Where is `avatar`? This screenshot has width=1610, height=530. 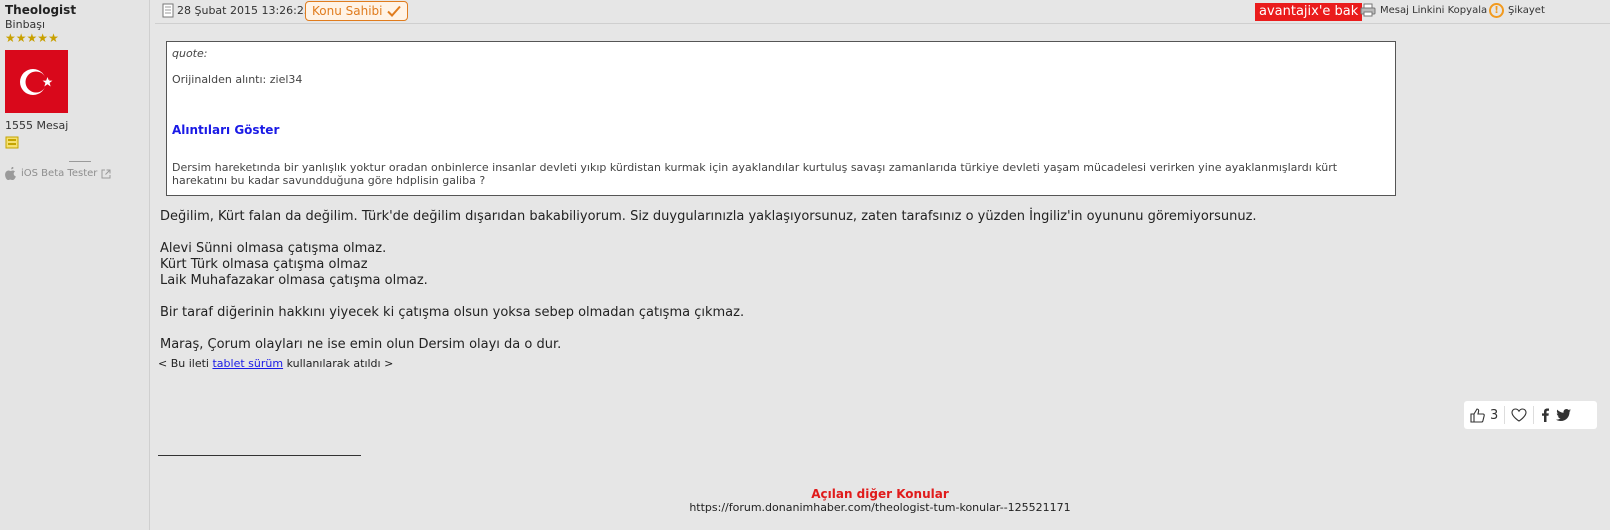 avatar is located at coordinates (36, 81).